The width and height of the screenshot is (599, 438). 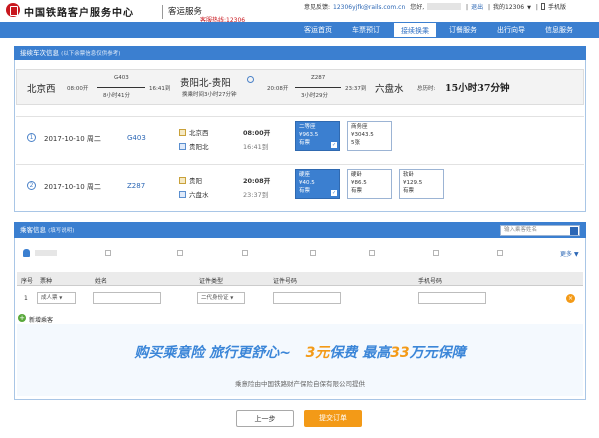 What do you see at coordinates (369, 7) in the screenshot?
I see `feedback-email-link: 12306yjfk@rails.com.cn` at bounding box center [369, 7].